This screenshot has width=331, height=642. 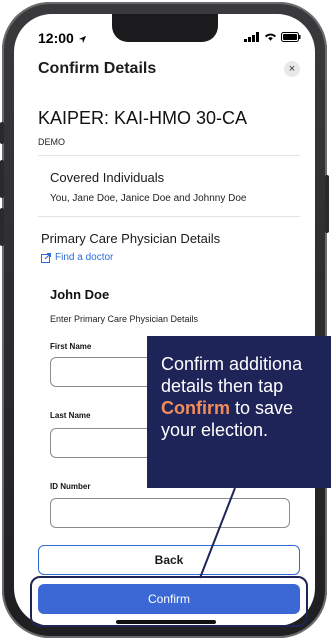 What do you see at coordinates (165, 28) in the screenshot?
I see `notch` at bounding box center [165, 28].